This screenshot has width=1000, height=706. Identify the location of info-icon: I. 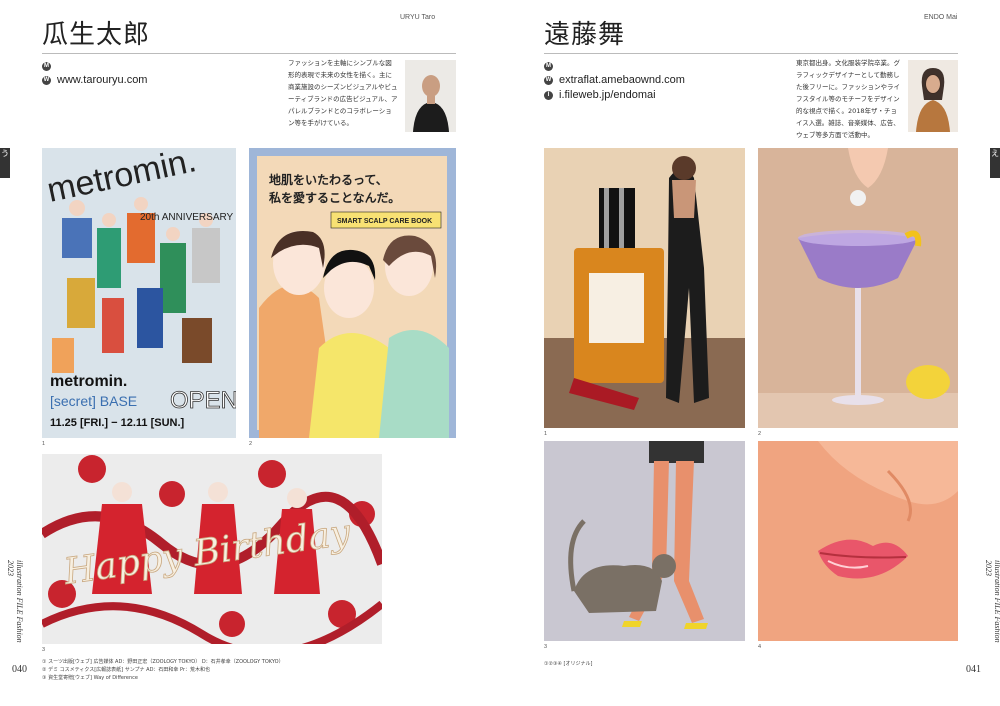
(548, 95).